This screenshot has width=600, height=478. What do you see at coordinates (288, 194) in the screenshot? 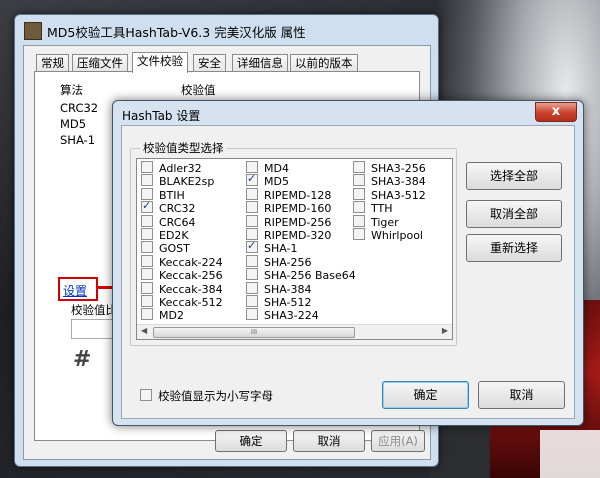
I see `hash-type-option: RIPEMD-128` at bounding box center [288, 194].